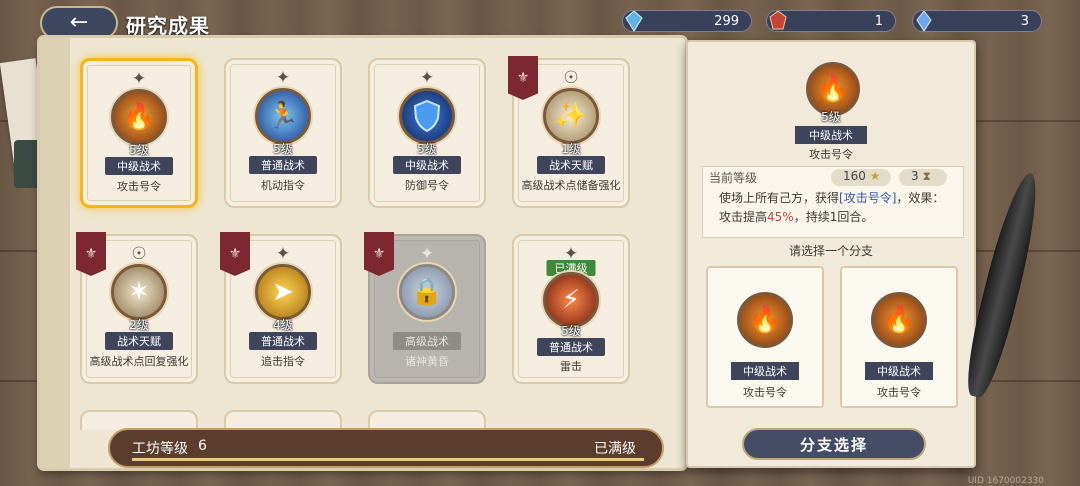  I want to click on research-card-thunder: ✦ 已满级 ⚡ 5级 普通战术 雷击, so click(571, 309).